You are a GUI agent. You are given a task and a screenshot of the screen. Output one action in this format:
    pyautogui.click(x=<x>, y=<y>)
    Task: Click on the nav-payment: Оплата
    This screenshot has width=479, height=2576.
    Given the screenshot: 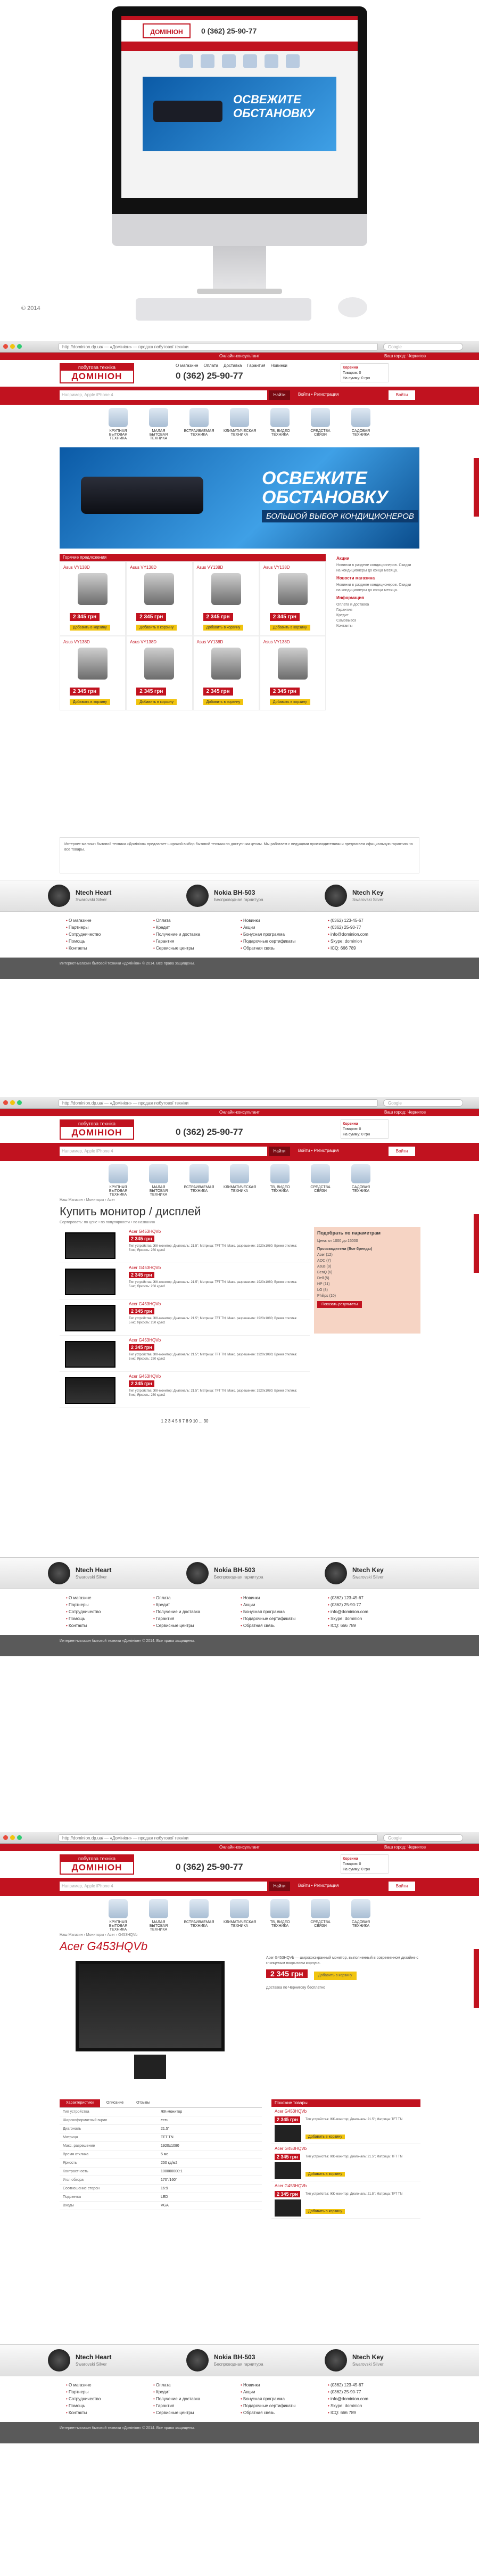 What is the action you would take?
    pyautogui.click(x=212, y=365)
    